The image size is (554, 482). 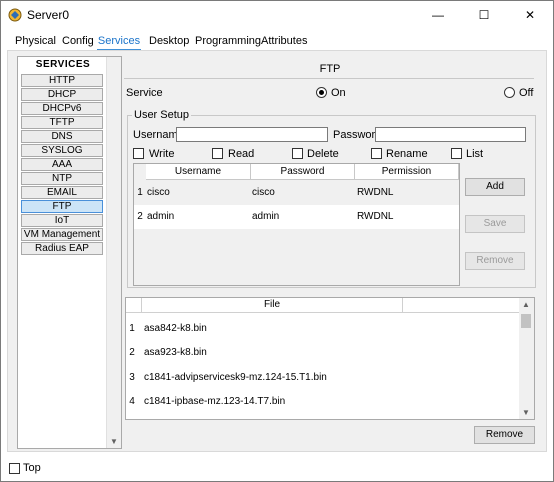 I want to click on close-button: ✕, so click(x=530, y=15).